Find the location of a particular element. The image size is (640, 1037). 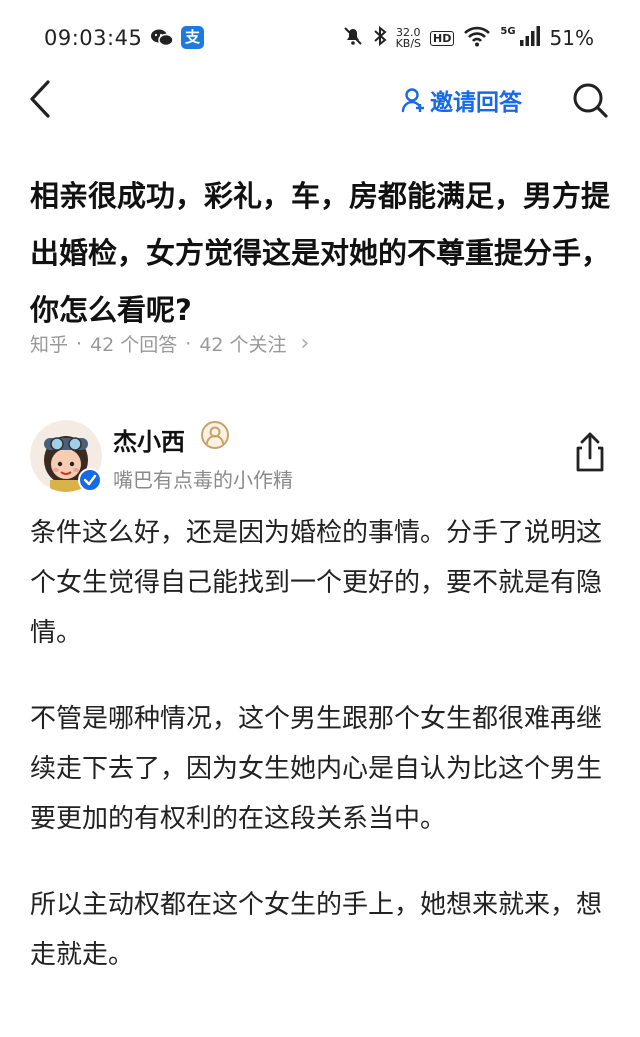

author-row: 杰小西 嘴巴有点毒的小作精 is located at coordinates (320, 458).